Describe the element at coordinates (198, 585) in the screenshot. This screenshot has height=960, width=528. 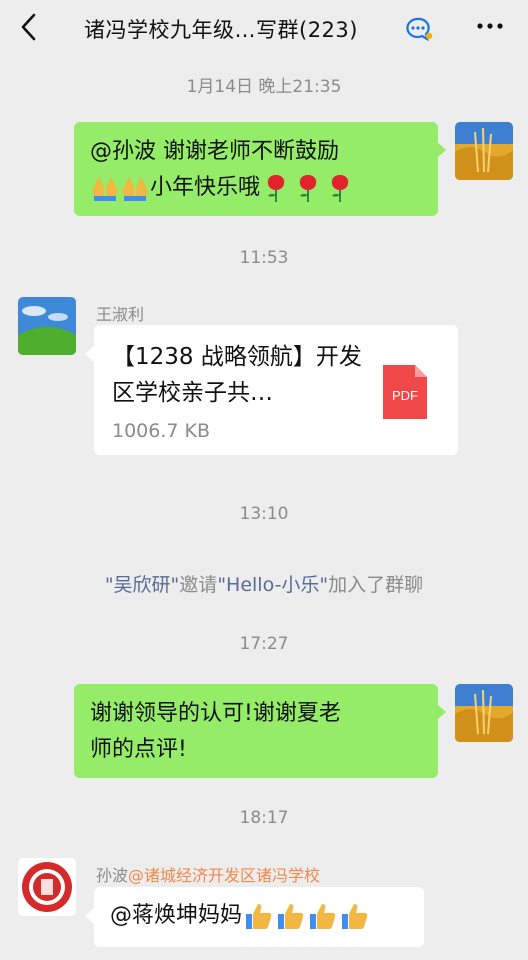
I see `invite-word: 邀请` at that location.